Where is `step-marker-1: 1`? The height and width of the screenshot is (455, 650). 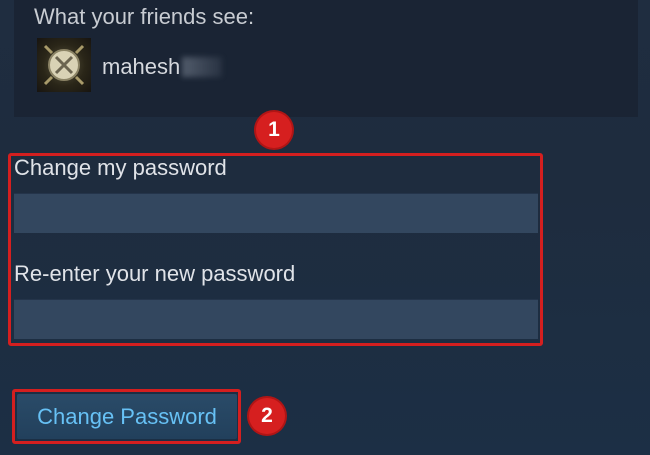 step-marker-1: 1 is located at coordinates (274, 130).